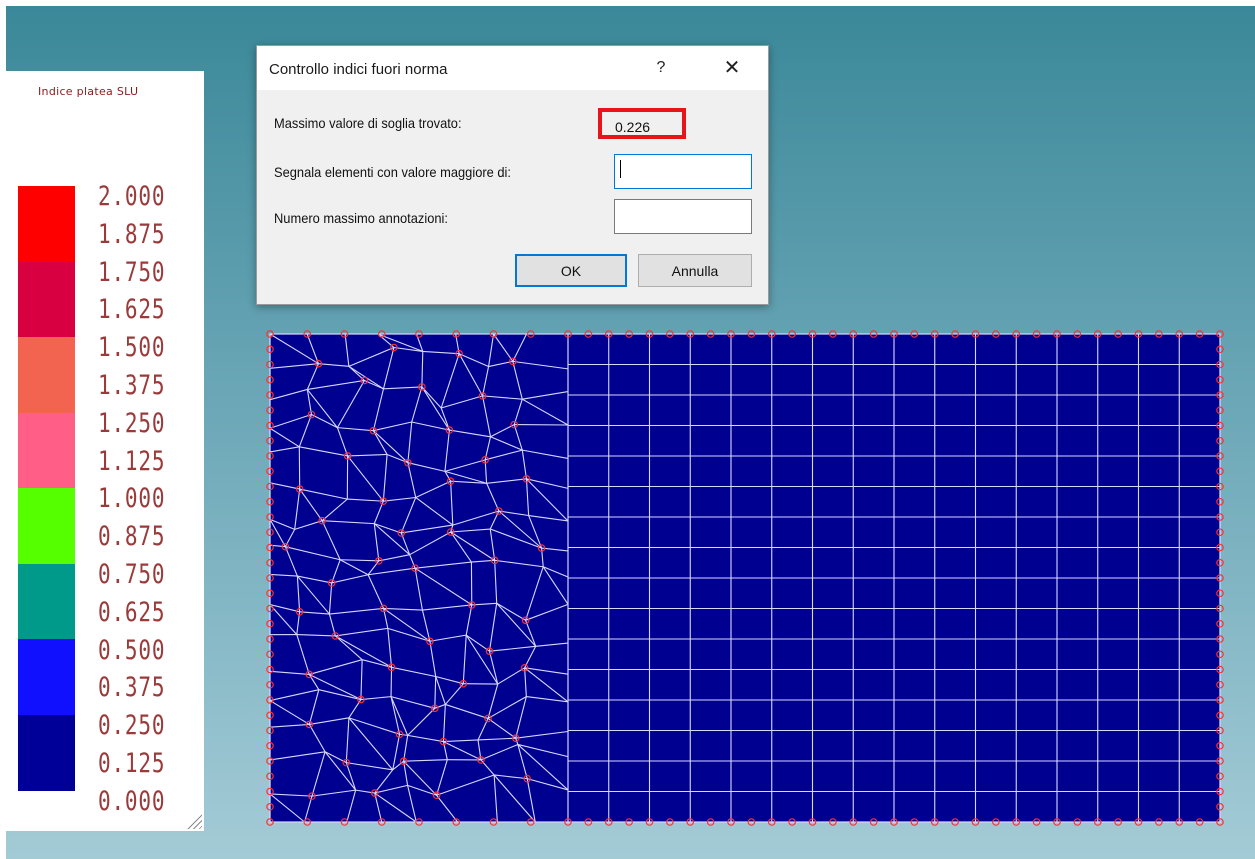 This screenshot has height=859, width=1255. Describe the element at coordinates (132, 234) in the screenshot. I see `legend-value: 1.875` at that location.